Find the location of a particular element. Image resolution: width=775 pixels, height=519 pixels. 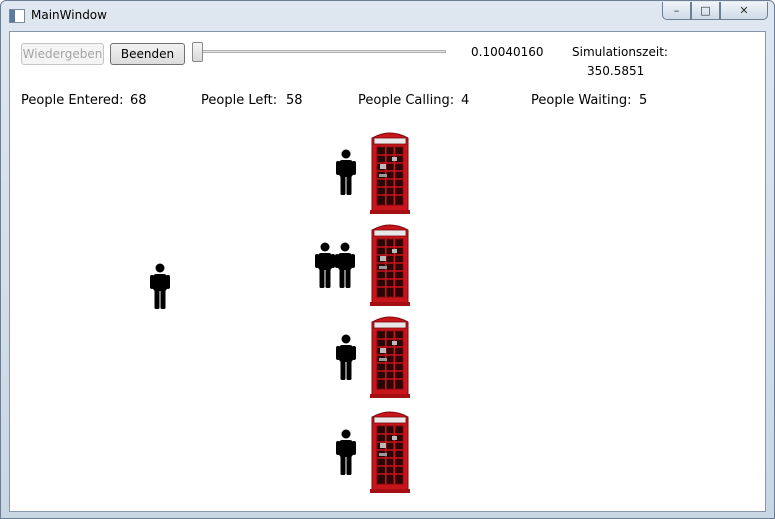

slider-value: 0.10040160 is located at coordinates (507, 52).